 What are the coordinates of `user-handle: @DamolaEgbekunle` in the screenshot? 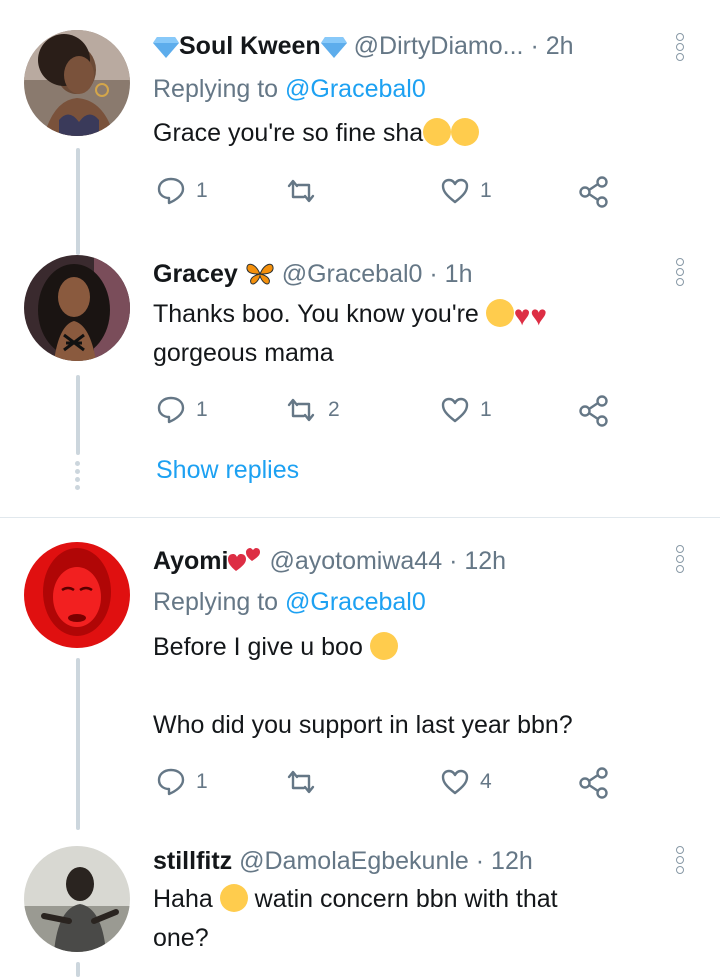 It's located at (354, 861).